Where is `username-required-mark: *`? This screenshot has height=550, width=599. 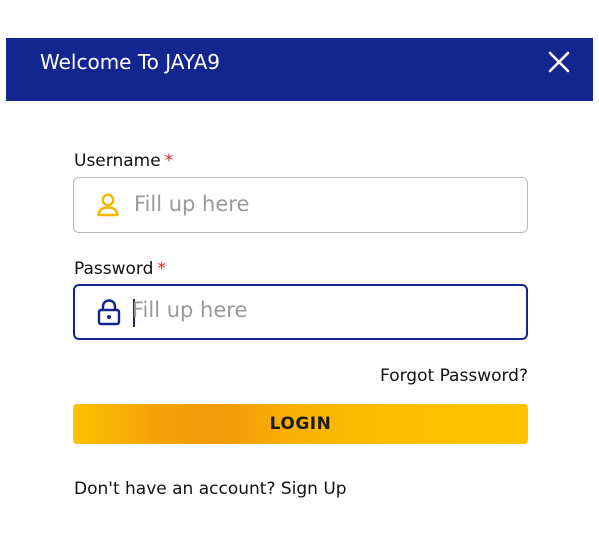
username-required-mark: * is located at coordinates (169, 161).